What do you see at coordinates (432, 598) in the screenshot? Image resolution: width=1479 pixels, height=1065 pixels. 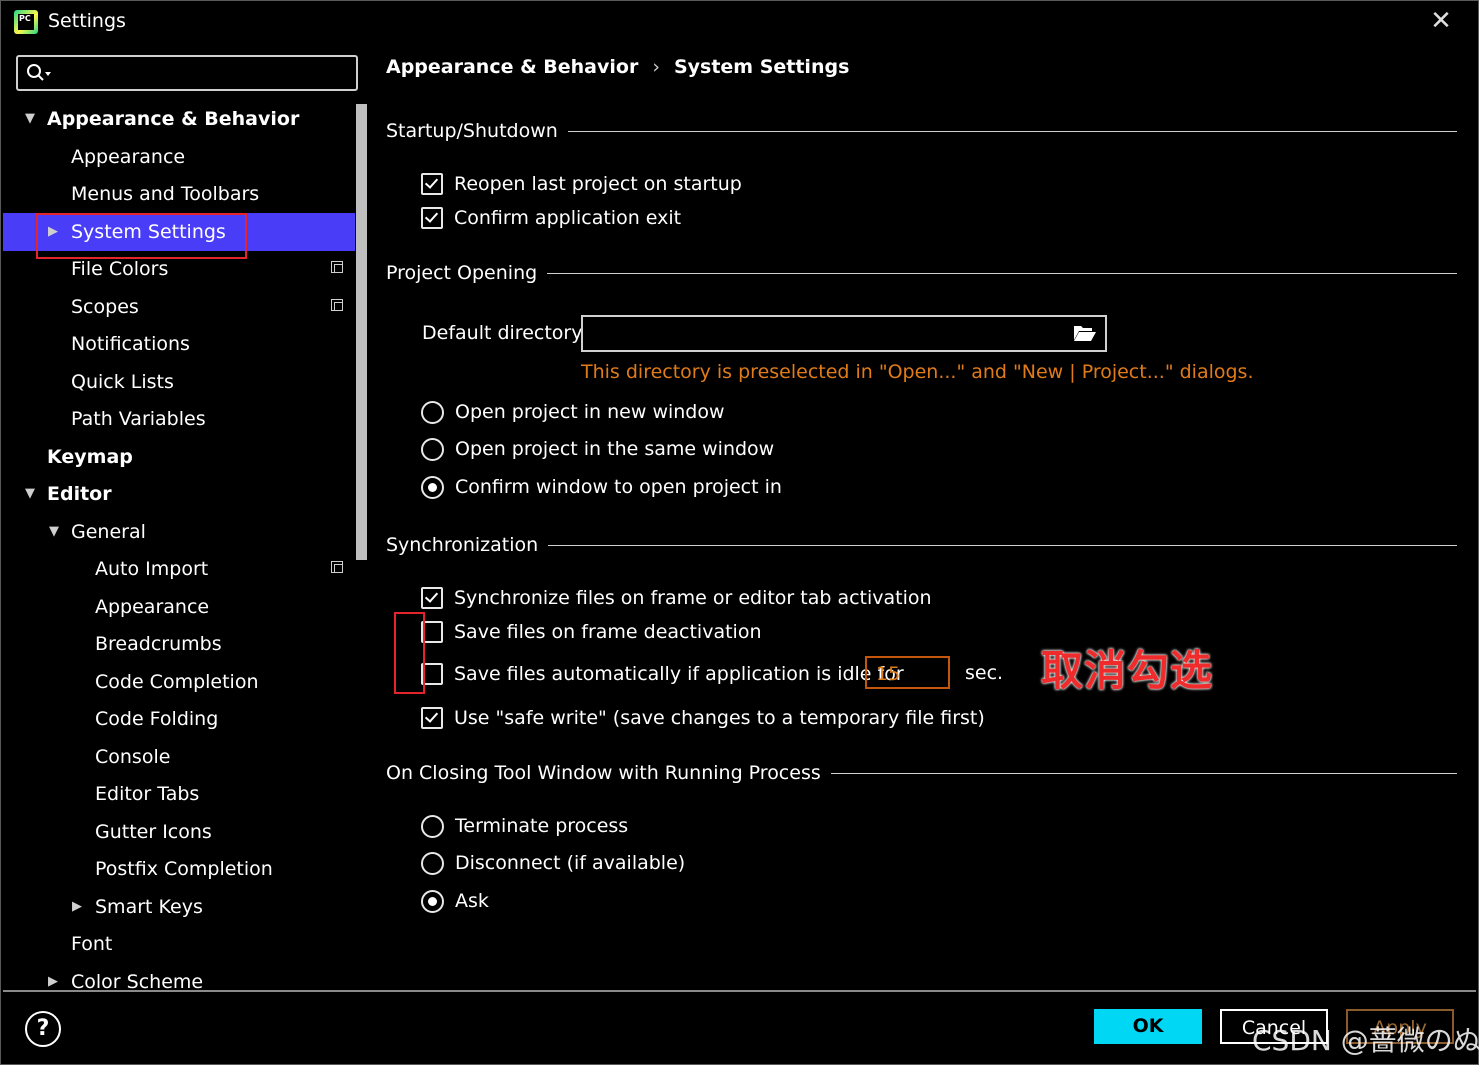 I see `sync-files-checkbox` at bounding box center [432, 598].